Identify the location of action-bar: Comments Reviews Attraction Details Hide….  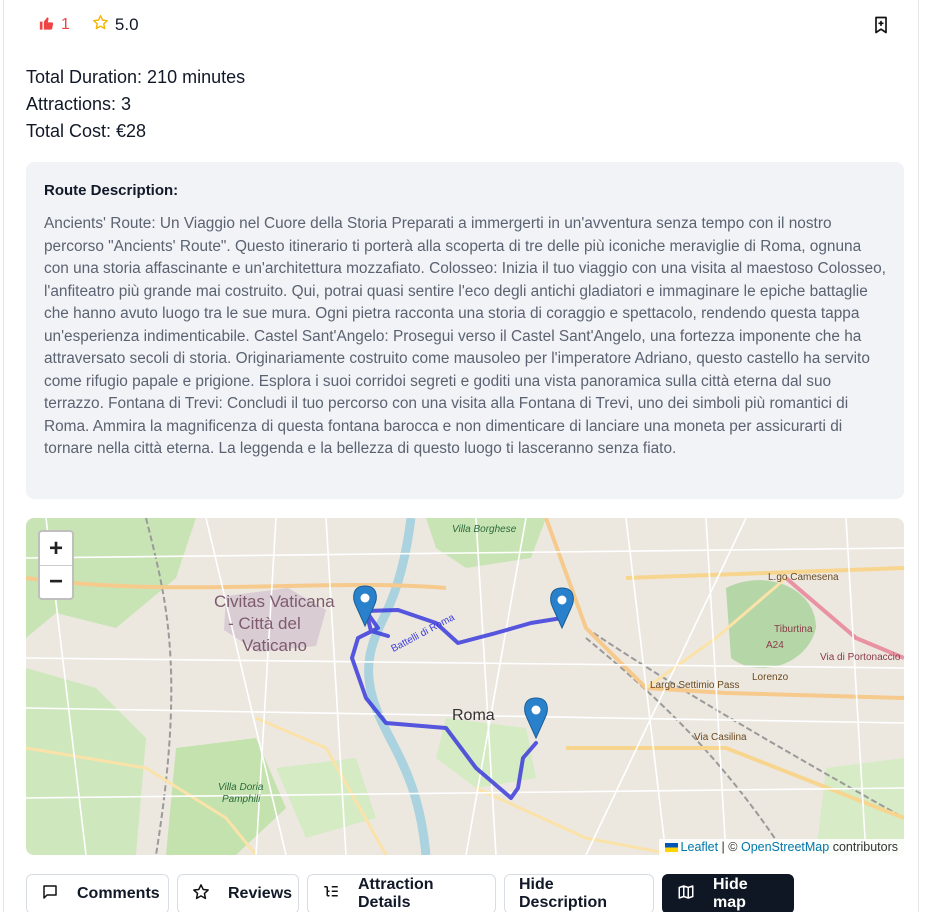
(410, 893).